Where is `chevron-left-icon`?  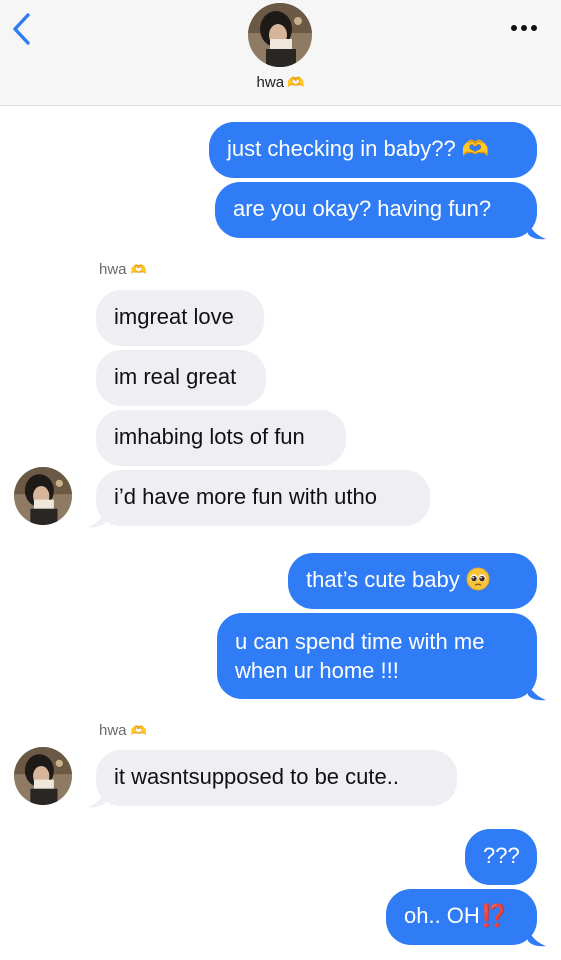
chevron-left-icon is located at coordinates (21, 29).